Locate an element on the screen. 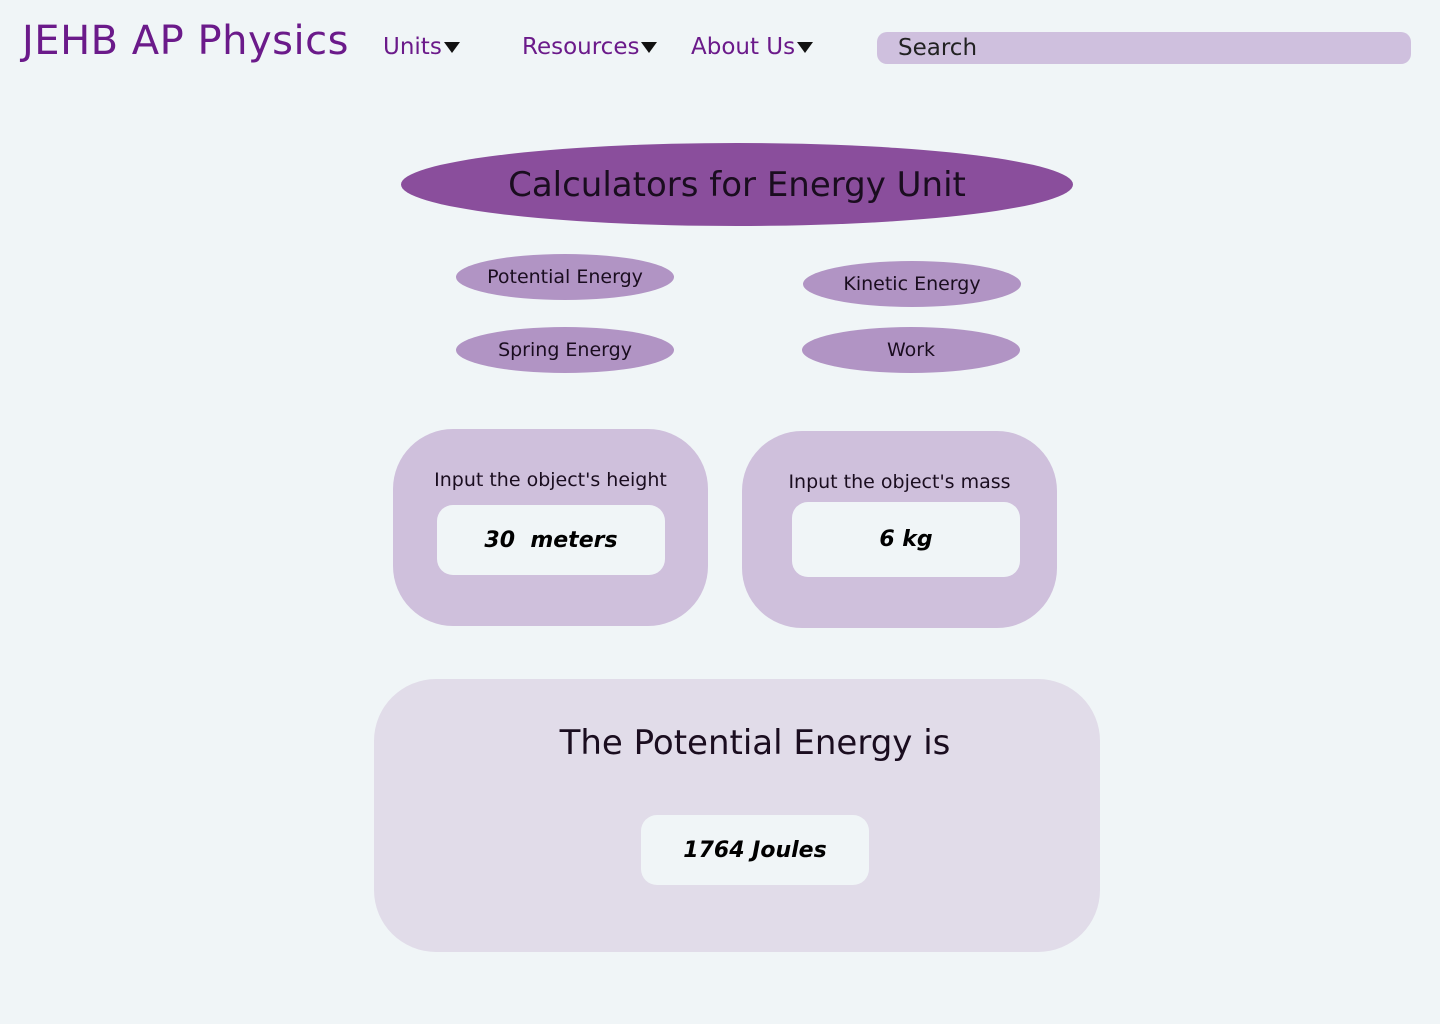  nav-resources-label: Resources is located at coordinates (581, 47).